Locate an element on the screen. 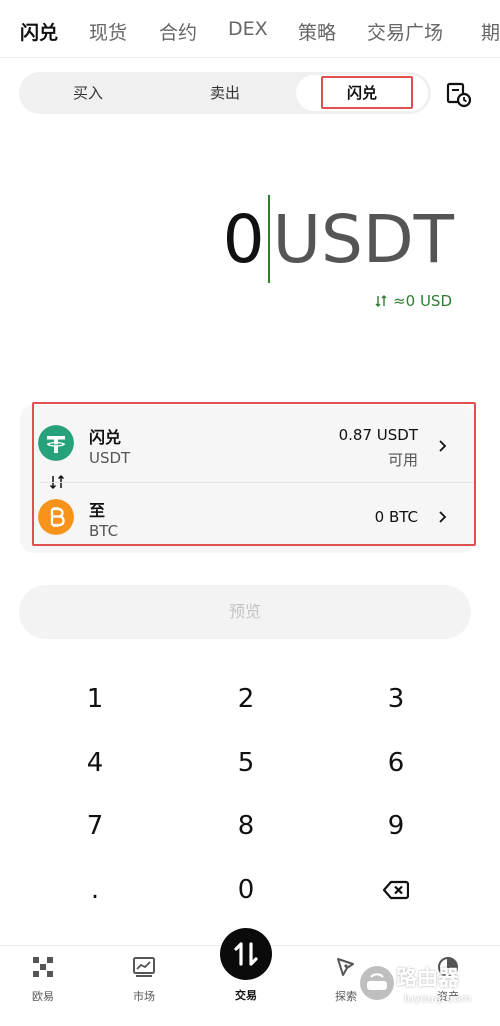  nav-market: 市场 is located at coordinates (144, 986).